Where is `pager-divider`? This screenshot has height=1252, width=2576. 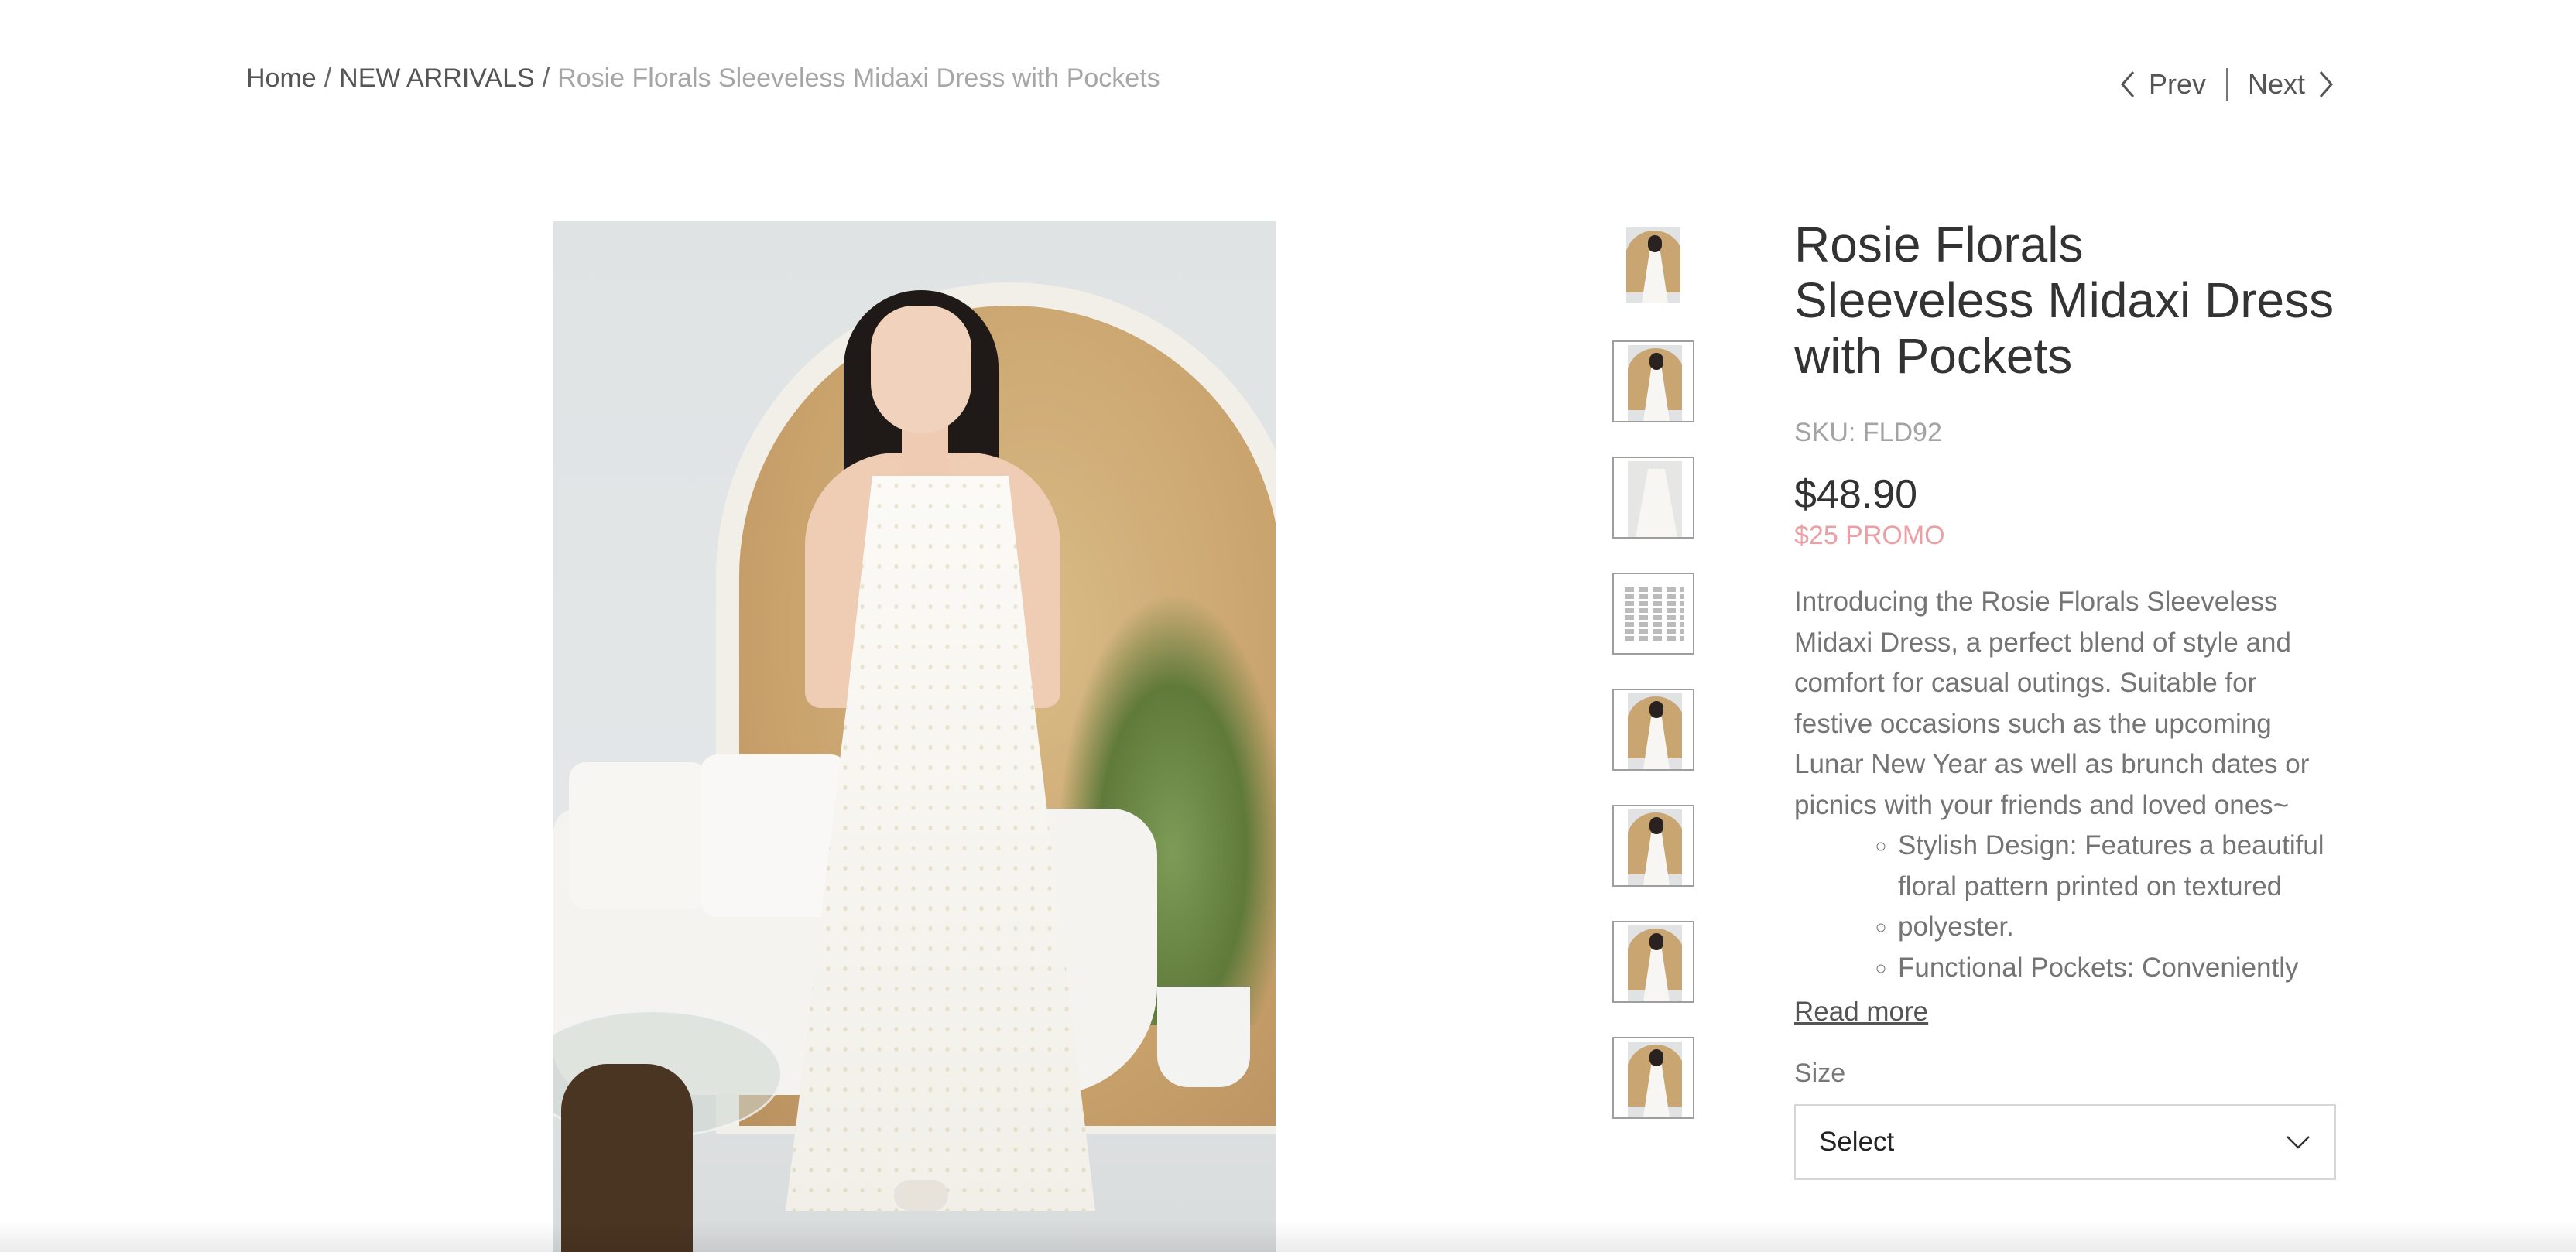 pager-divider is located at coordinates (2226, 84).